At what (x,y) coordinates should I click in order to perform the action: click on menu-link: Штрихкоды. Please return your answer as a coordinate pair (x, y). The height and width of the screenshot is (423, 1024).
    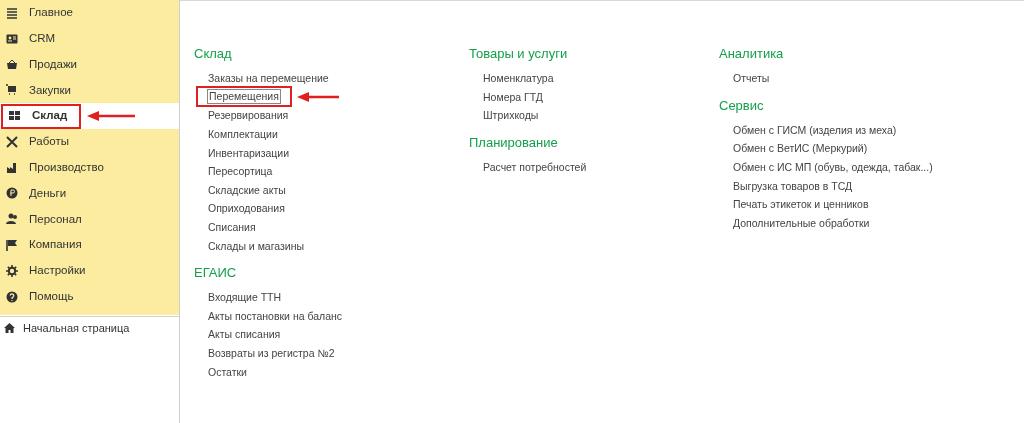
    Looking at the image, I should click on (511, 115).